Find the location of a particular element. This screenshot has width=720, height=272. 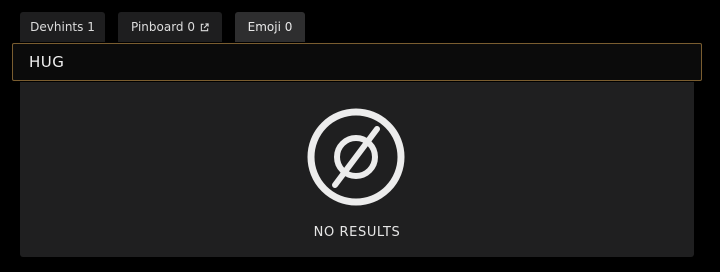

tab-devhints-label: Devhints 1 is located at coordinates (62, 27).